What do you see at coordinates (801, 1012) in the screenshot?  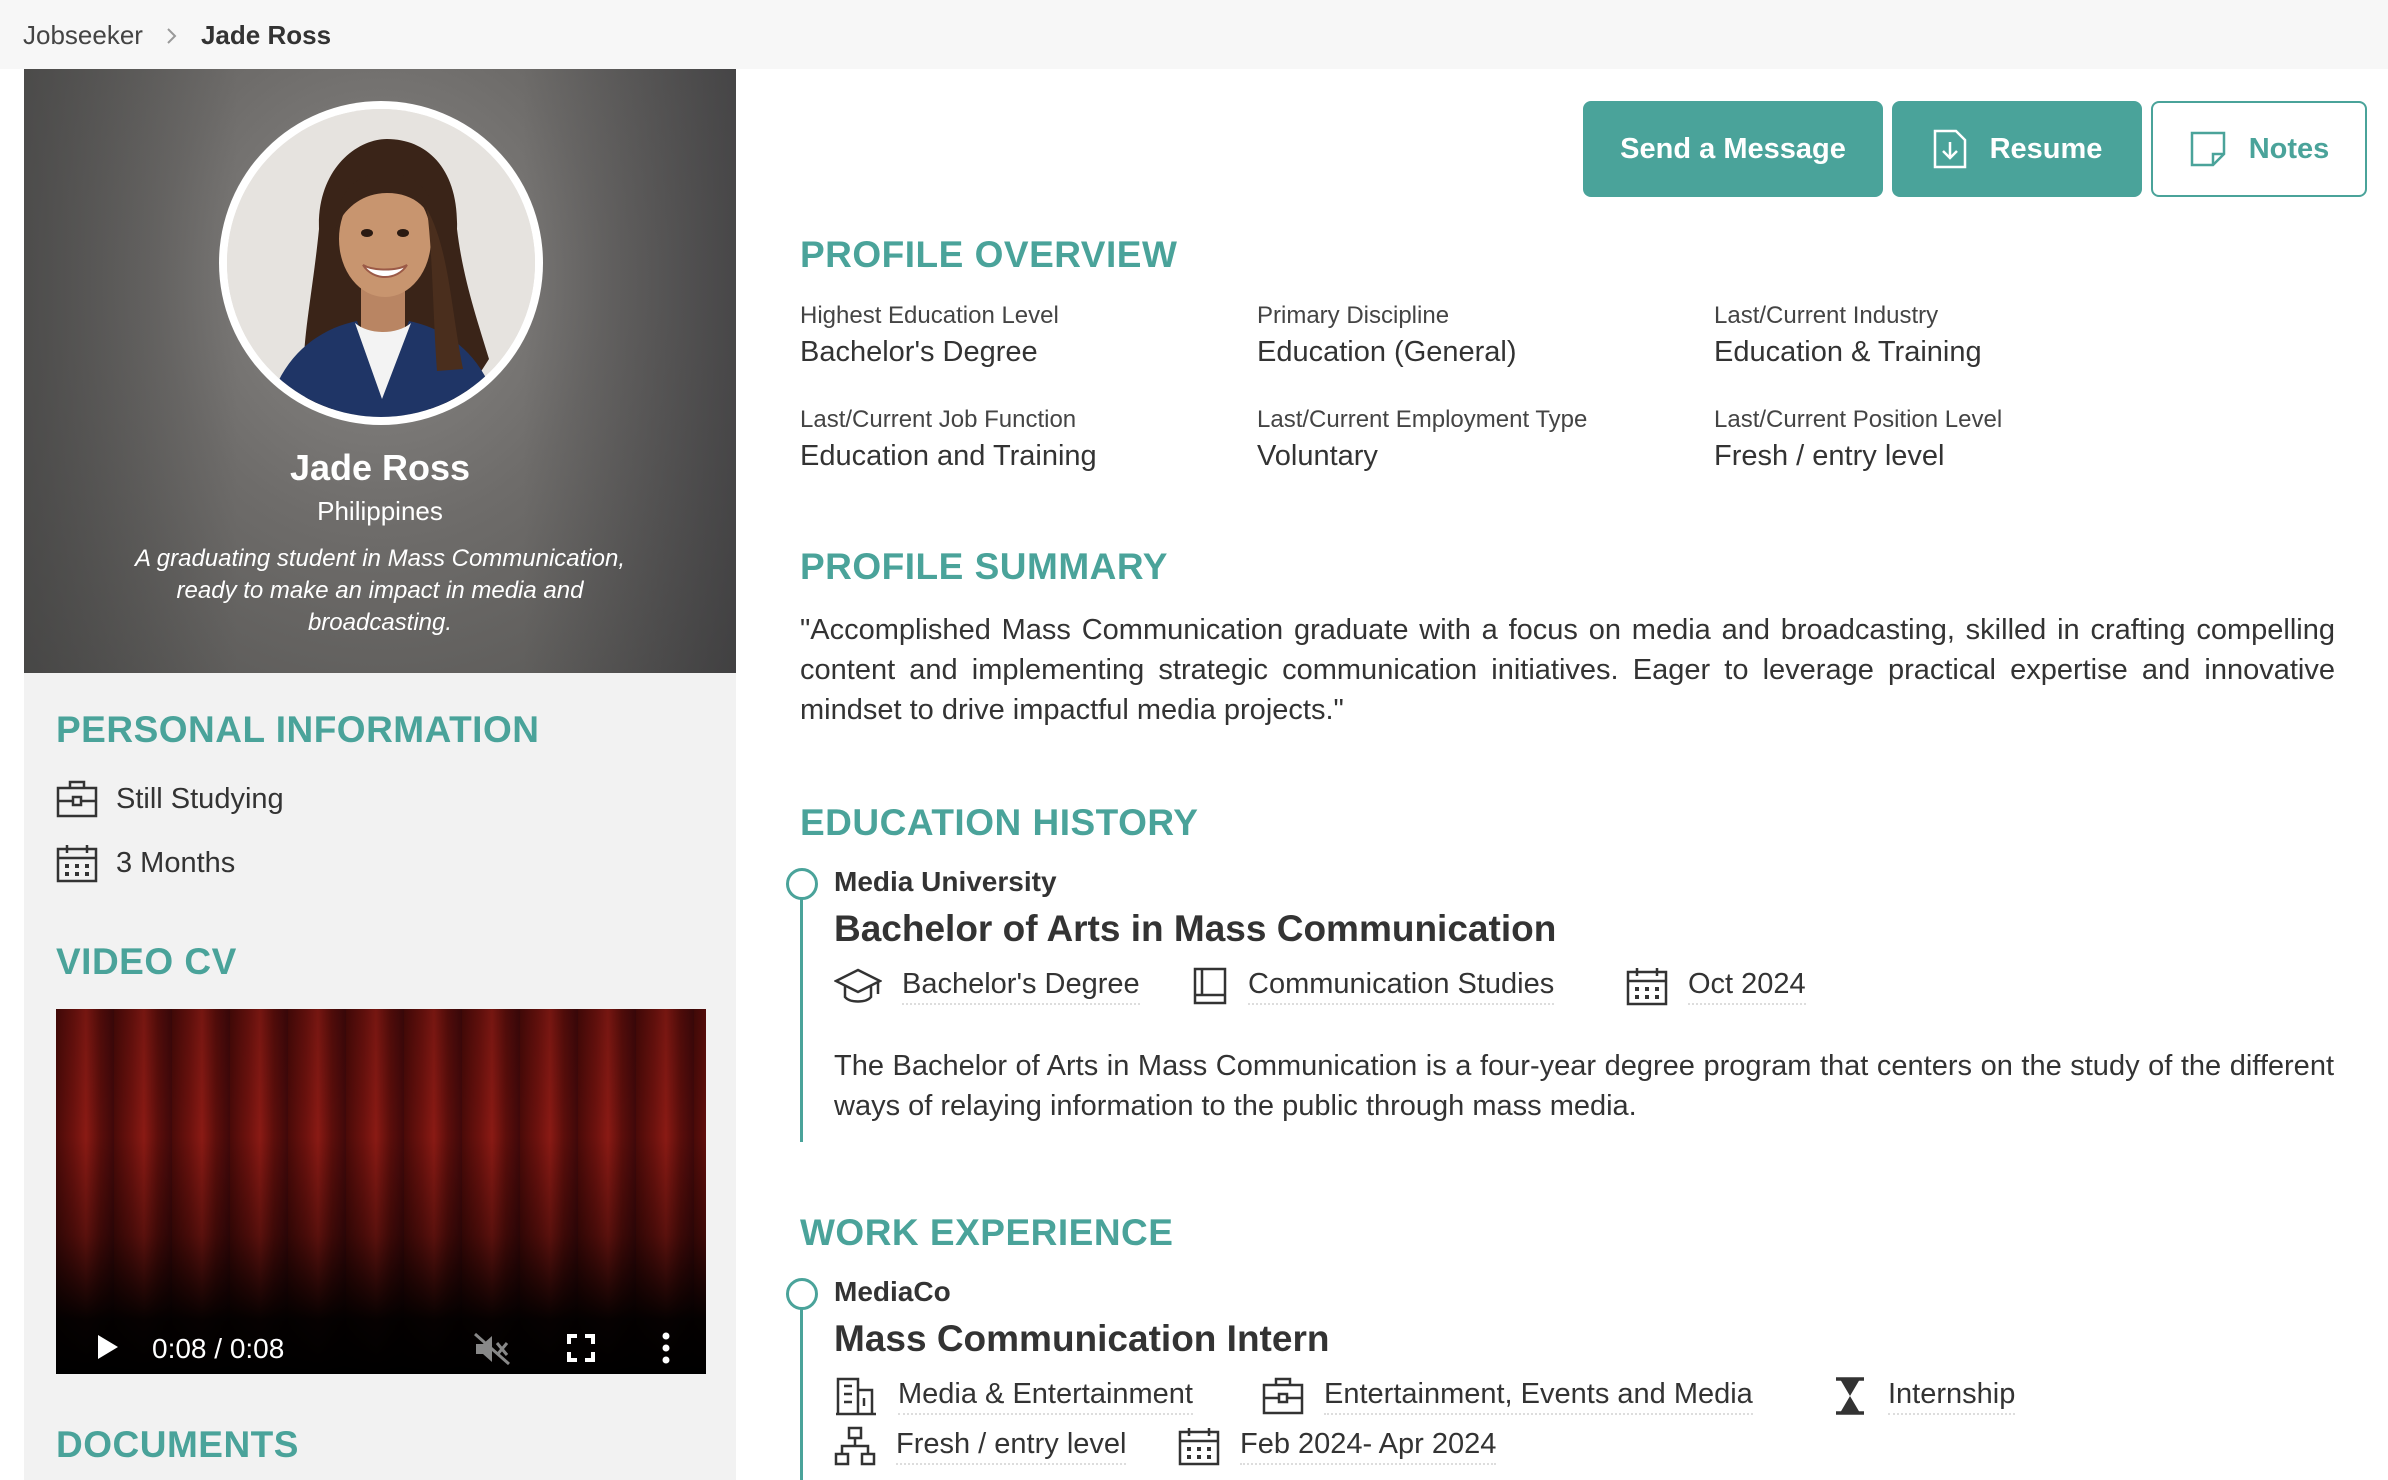 I see `education-timeline` at bounding box center [801, 1012].